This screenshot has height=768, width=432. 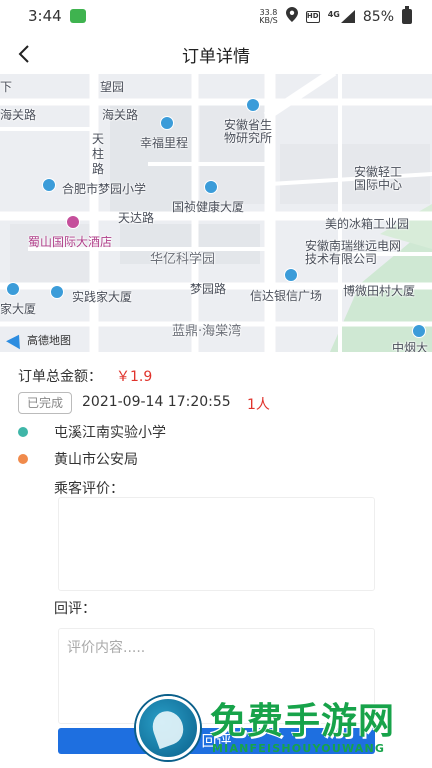 I want to click on page-title: 订单详情, so click(x=216, y=57).